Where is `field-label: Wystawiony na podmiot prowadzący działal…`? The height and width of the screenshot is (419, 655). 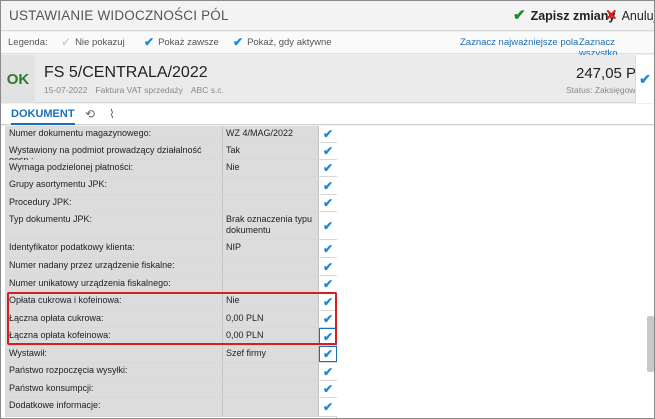 field-label: Wystawiony na podmiot prowadzący działal… is located at coordinates (114, 154).